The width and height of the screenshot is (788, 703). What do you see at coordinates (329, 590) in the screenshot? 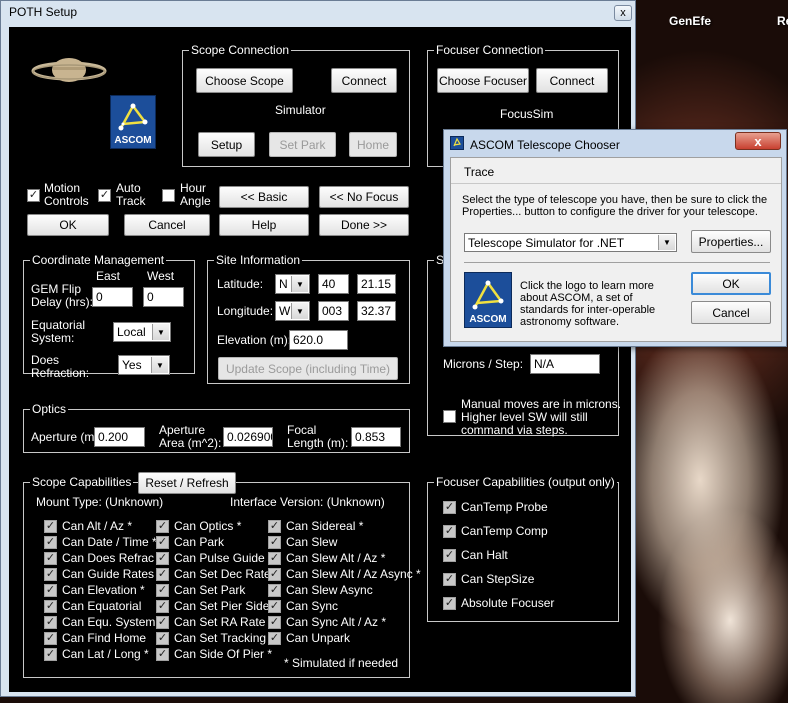
I see `capability-label: Can Slew Async` at bounding box center [329, 590].